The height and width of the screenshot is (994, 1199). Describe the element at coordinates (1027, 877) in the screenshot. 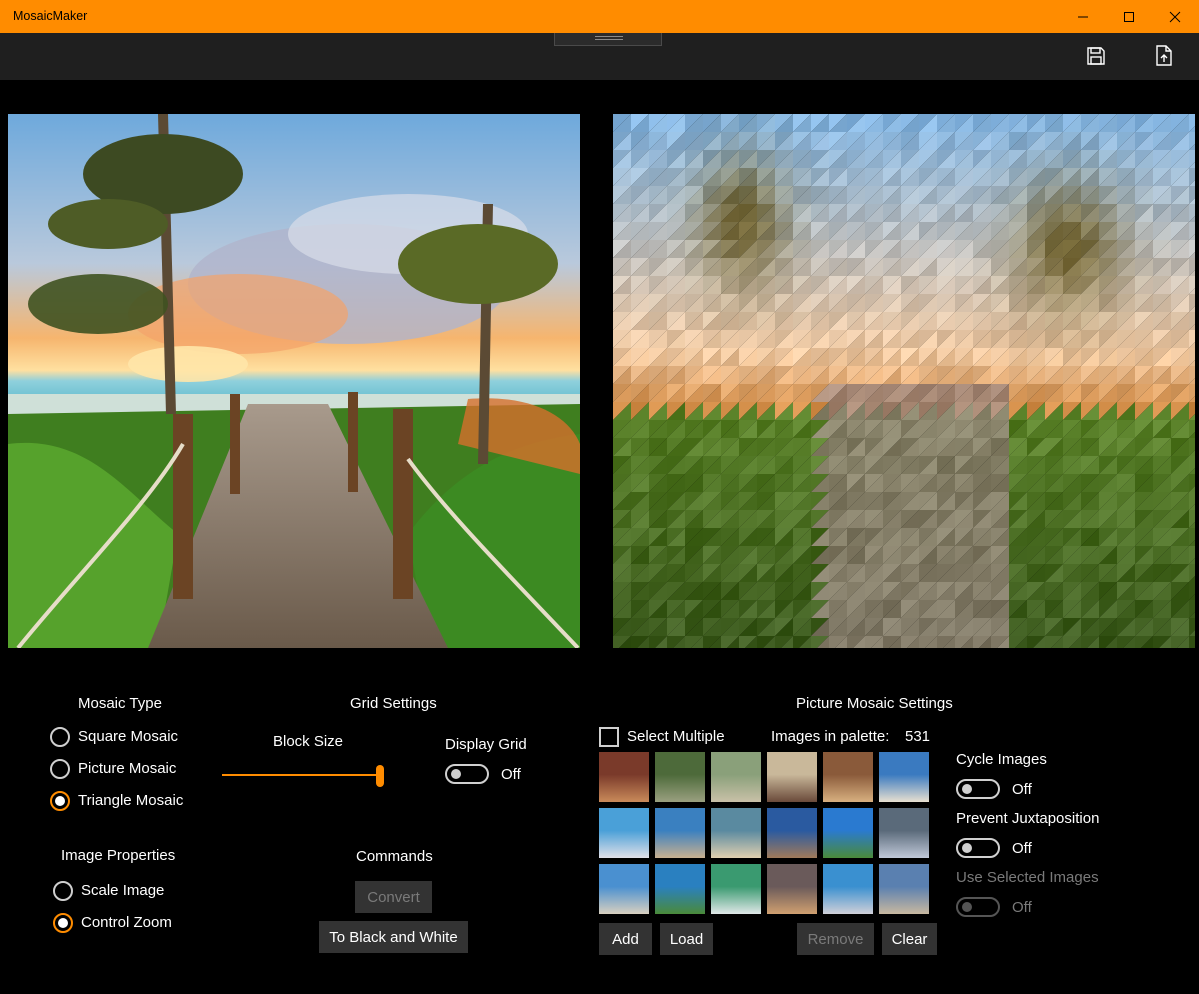

I see `use-selected-images-label: Use Selected Images` at that location.